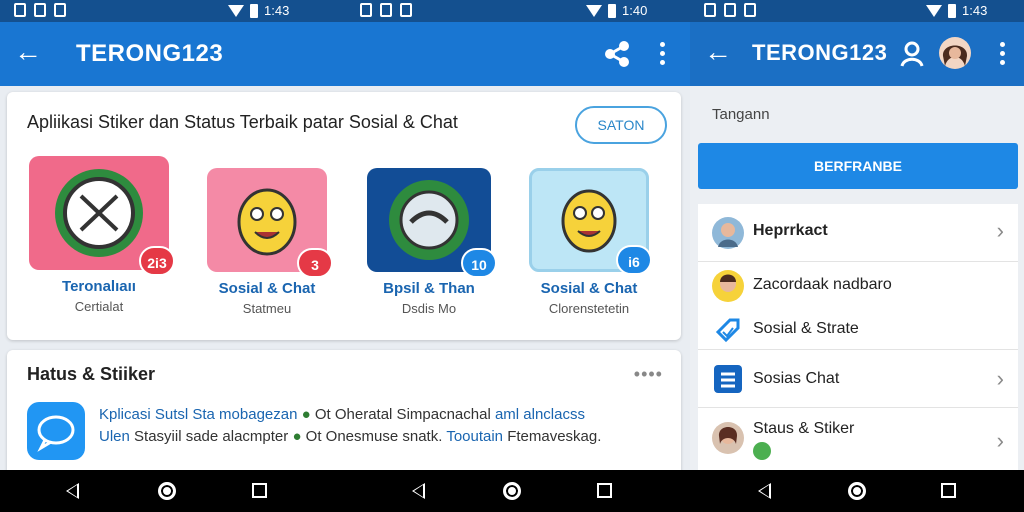 The image size is (1024, 512). I want to click on tile-name: Bpsil & Than, so click(429, 288).